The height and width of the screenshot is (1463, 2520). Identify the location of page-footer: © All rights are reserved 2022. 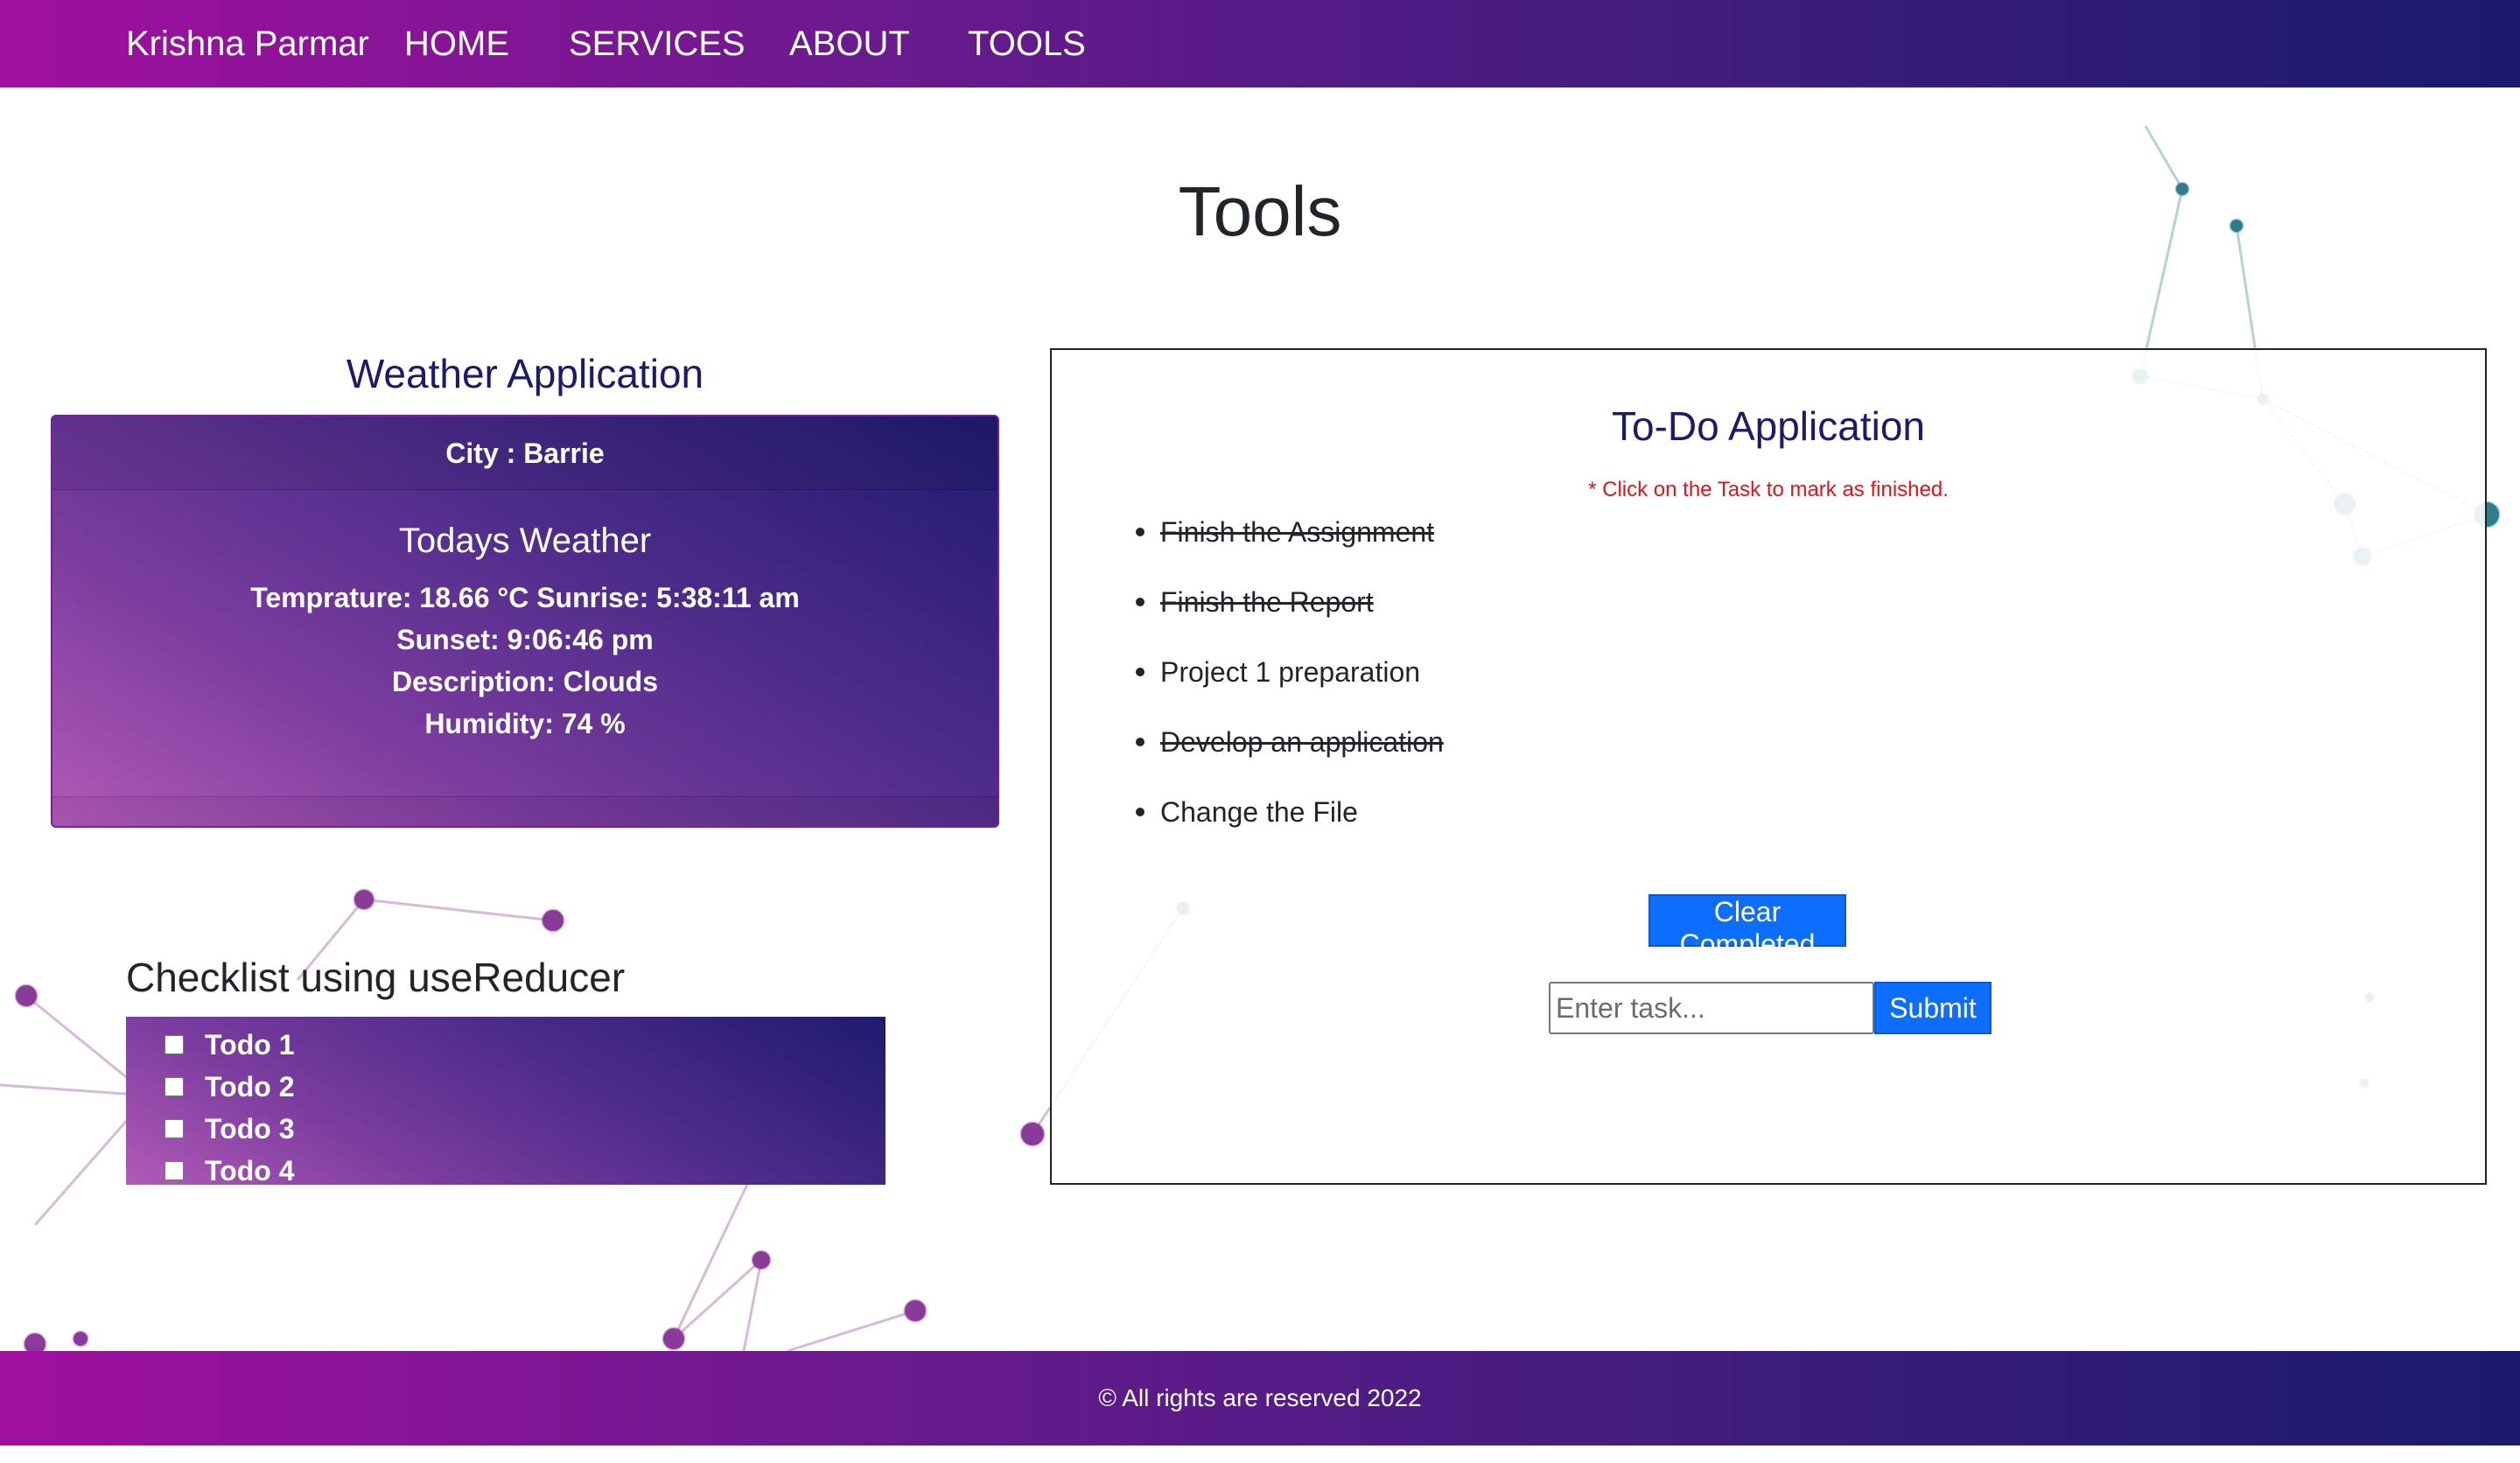
(1260, 1398).